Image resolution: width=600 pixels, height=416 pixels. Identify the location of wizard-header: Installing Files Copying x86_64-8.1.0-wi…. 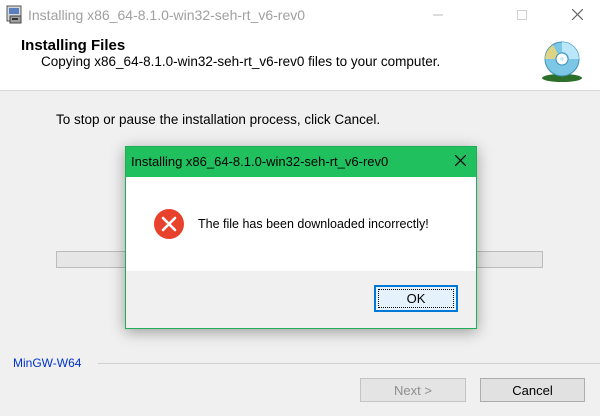
(300, 61).